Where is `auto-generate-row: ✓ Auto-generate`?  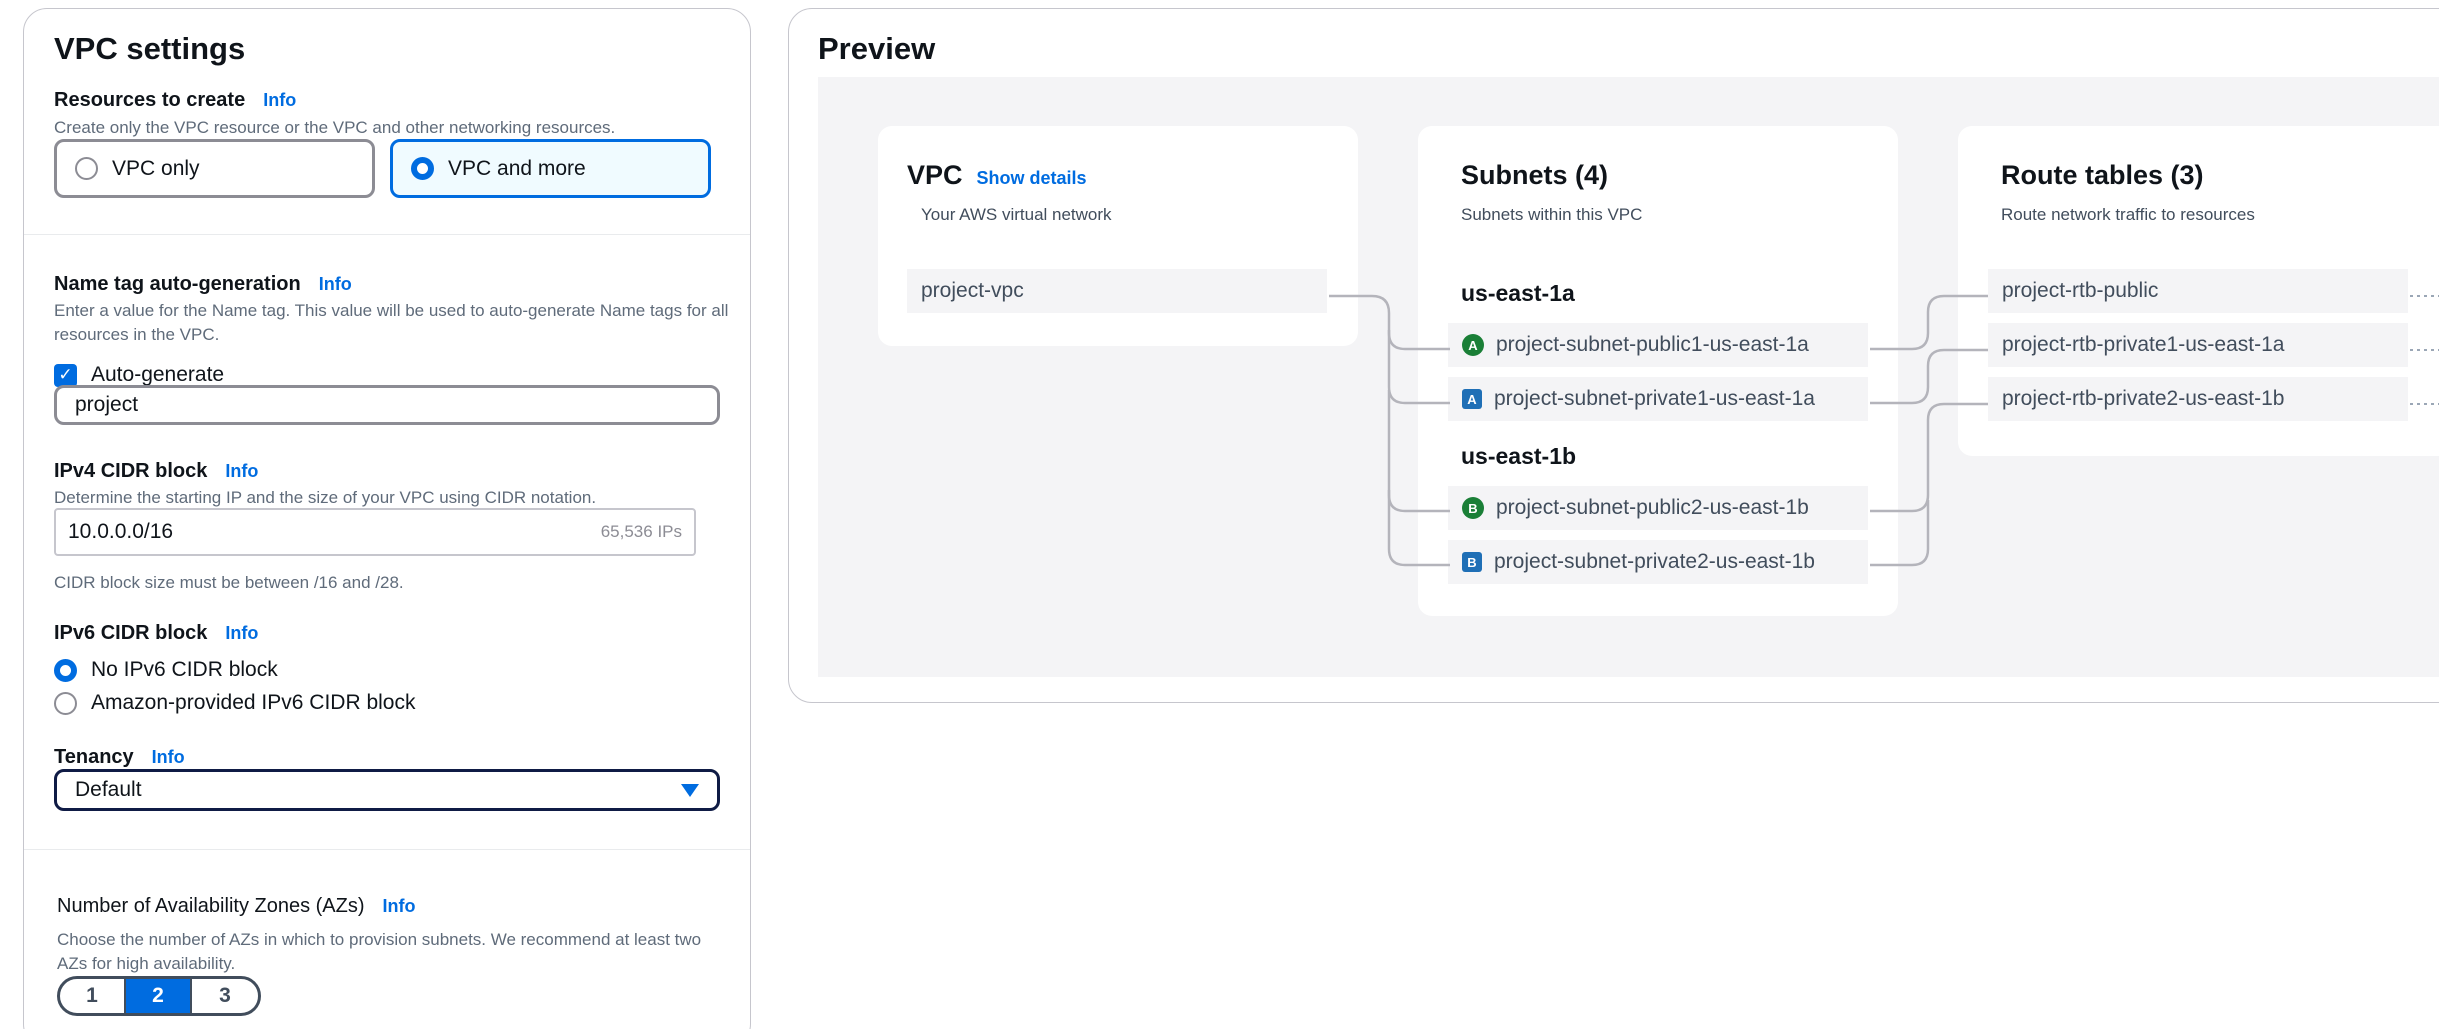 auto-generate-row: ✓ Auto-generate is located at coordinates (139, 375).